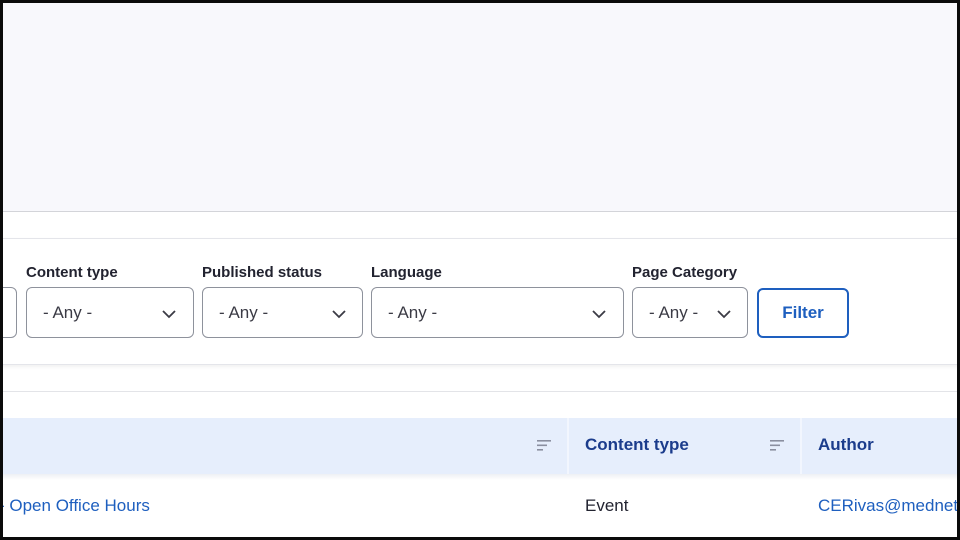 The image size is (960, 540). I want to click on page-category-select: - Any -, so click(690, 312).